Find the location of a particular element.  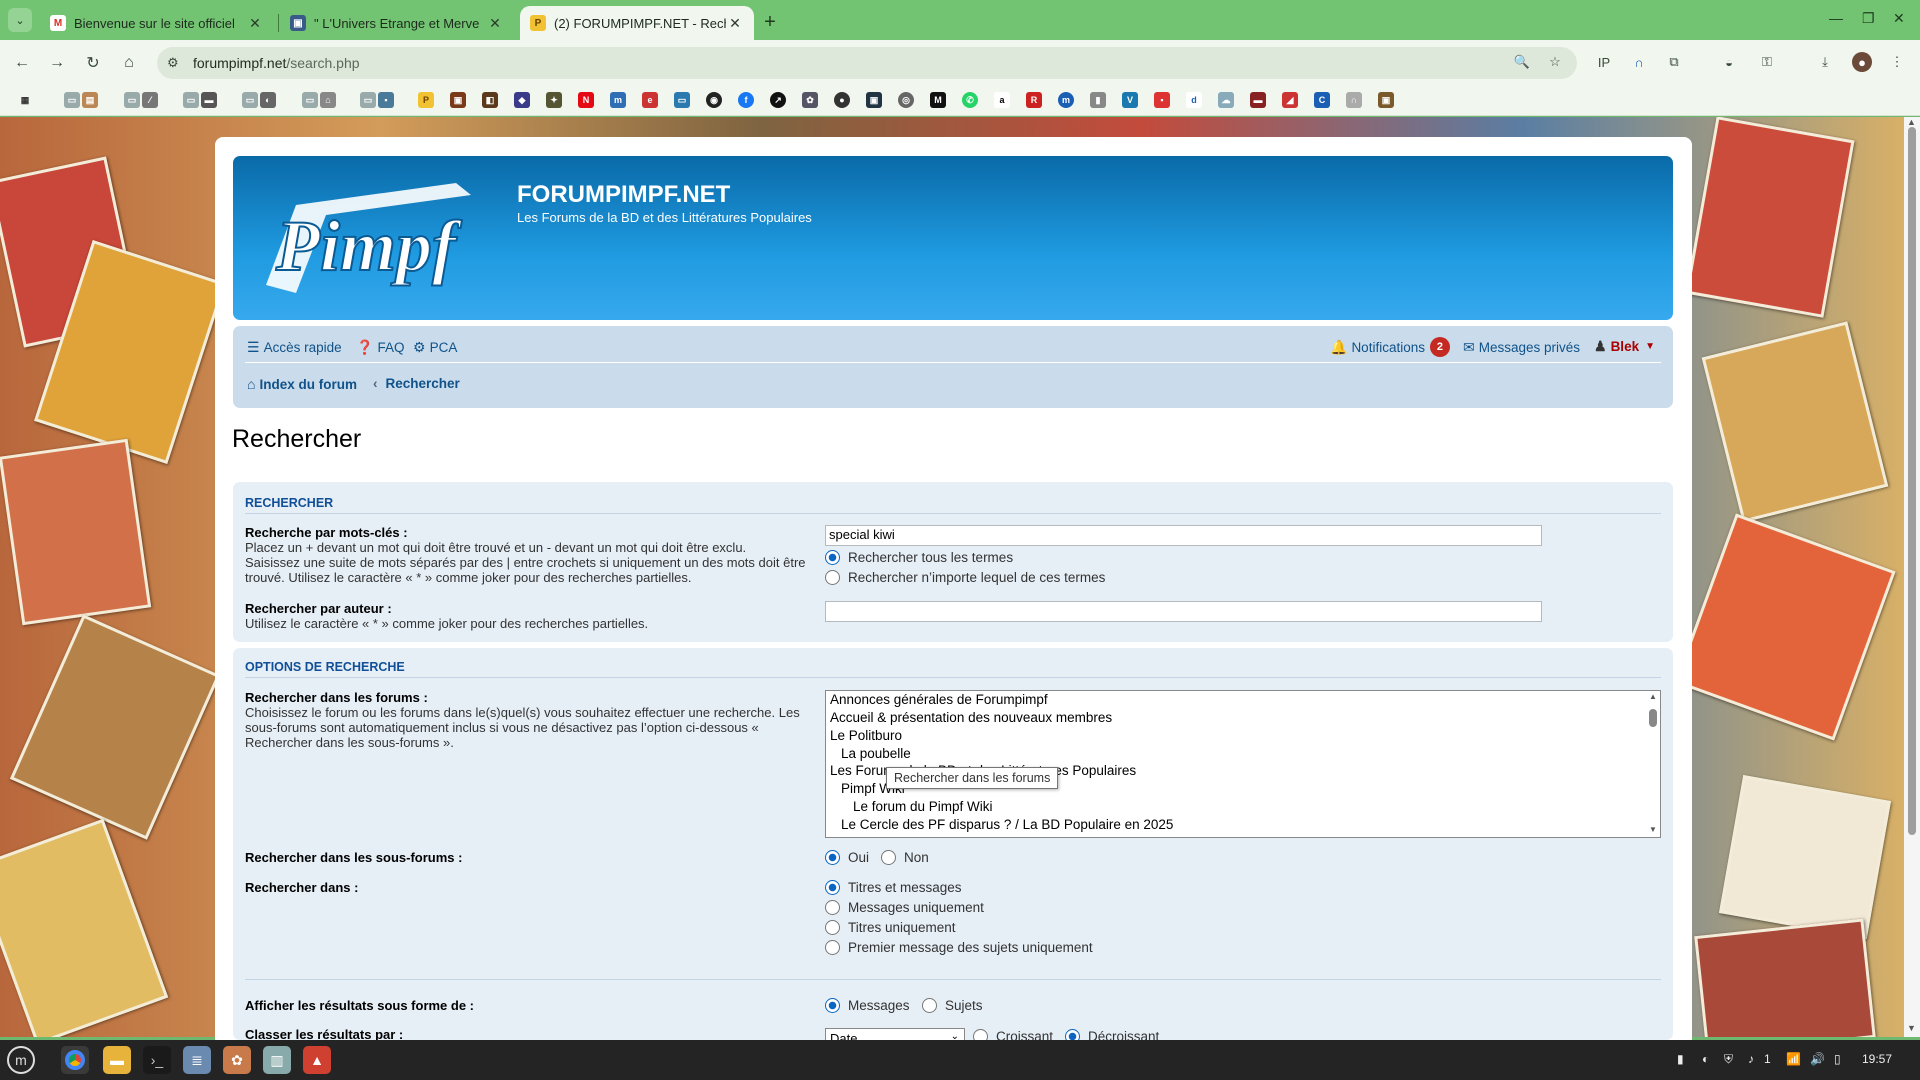

gamepad-icon: ◐ is located at coordinates (268, 100).